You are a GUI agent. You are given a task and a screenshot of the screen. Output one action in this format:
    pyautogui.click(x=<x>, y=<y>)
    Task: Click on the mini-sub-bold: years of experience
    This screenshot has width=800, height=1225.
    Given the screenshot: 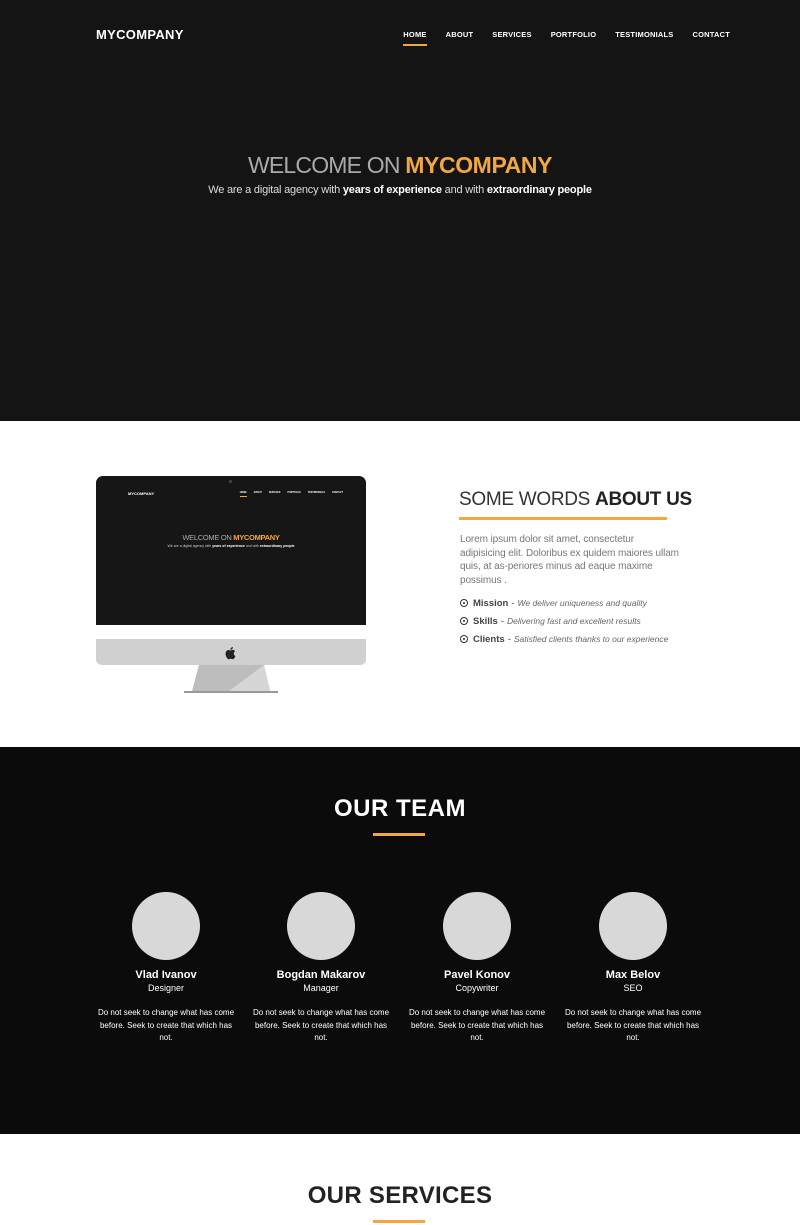 What is the action you would take?
    pyautogui.click(x=228, y=546)
    